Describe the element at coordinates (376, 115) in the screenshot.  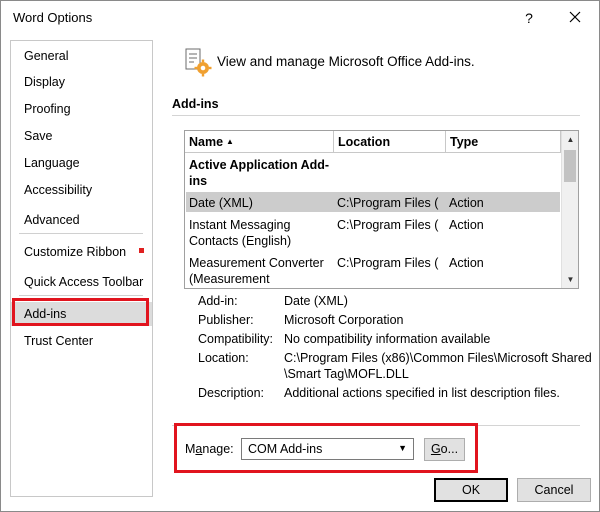
I see `section-divider` at that location.